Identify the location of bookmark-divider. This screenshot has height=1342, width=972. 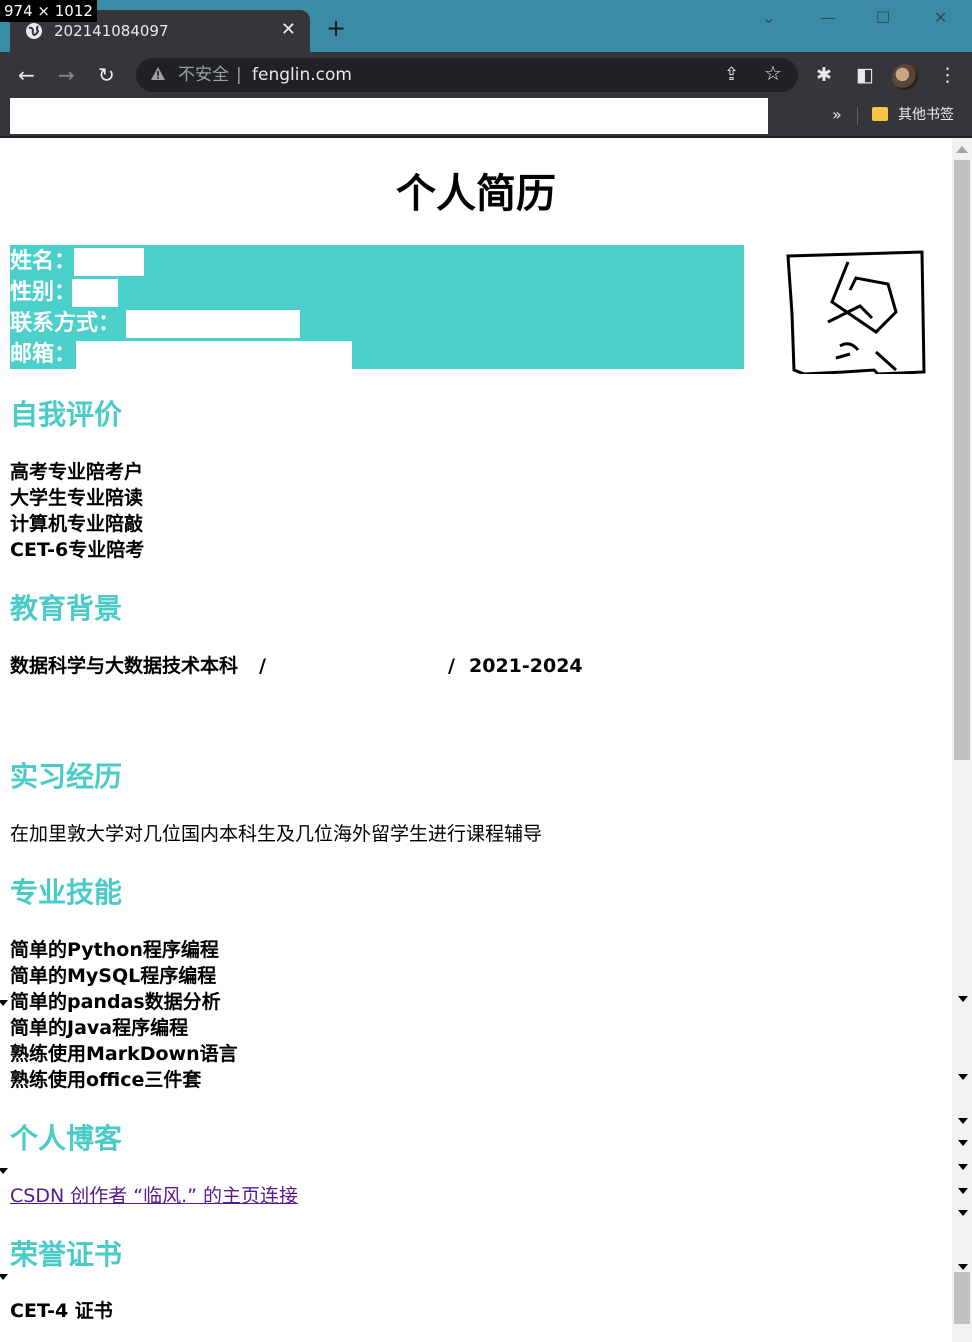
(857, 116).